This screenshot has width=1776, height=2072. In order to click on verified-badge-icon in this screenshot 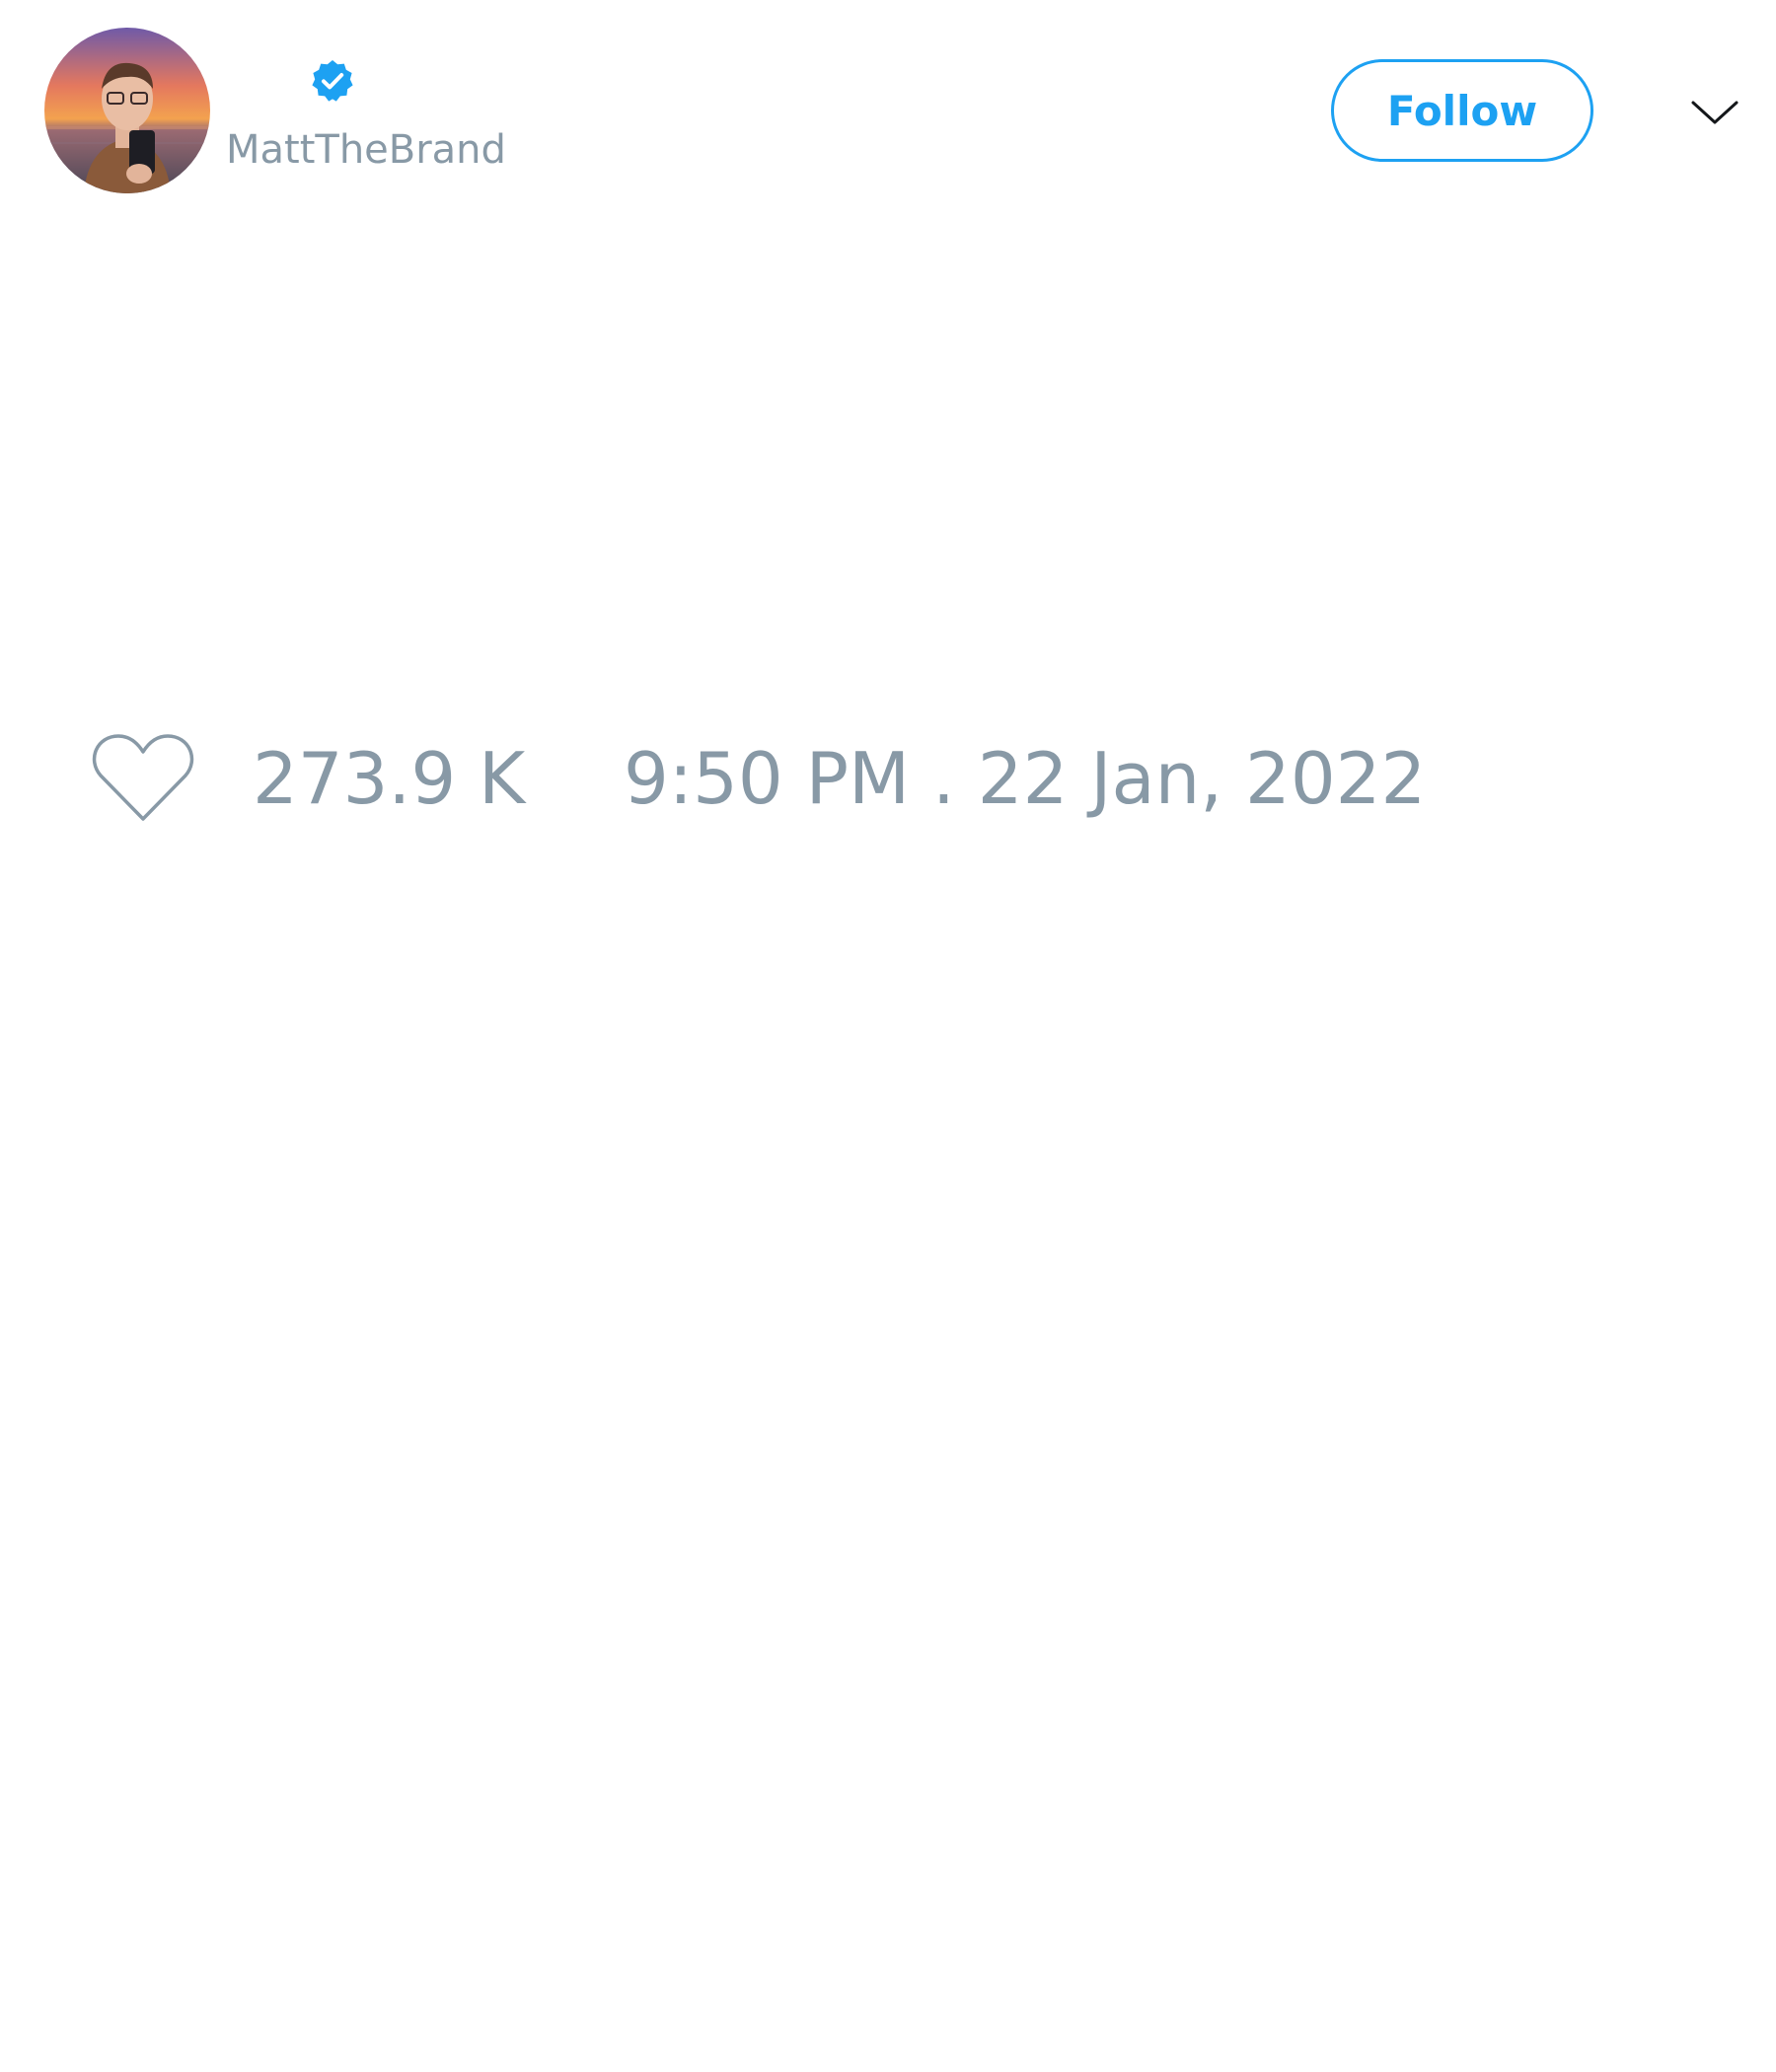, I will do `click(333, 81)`.